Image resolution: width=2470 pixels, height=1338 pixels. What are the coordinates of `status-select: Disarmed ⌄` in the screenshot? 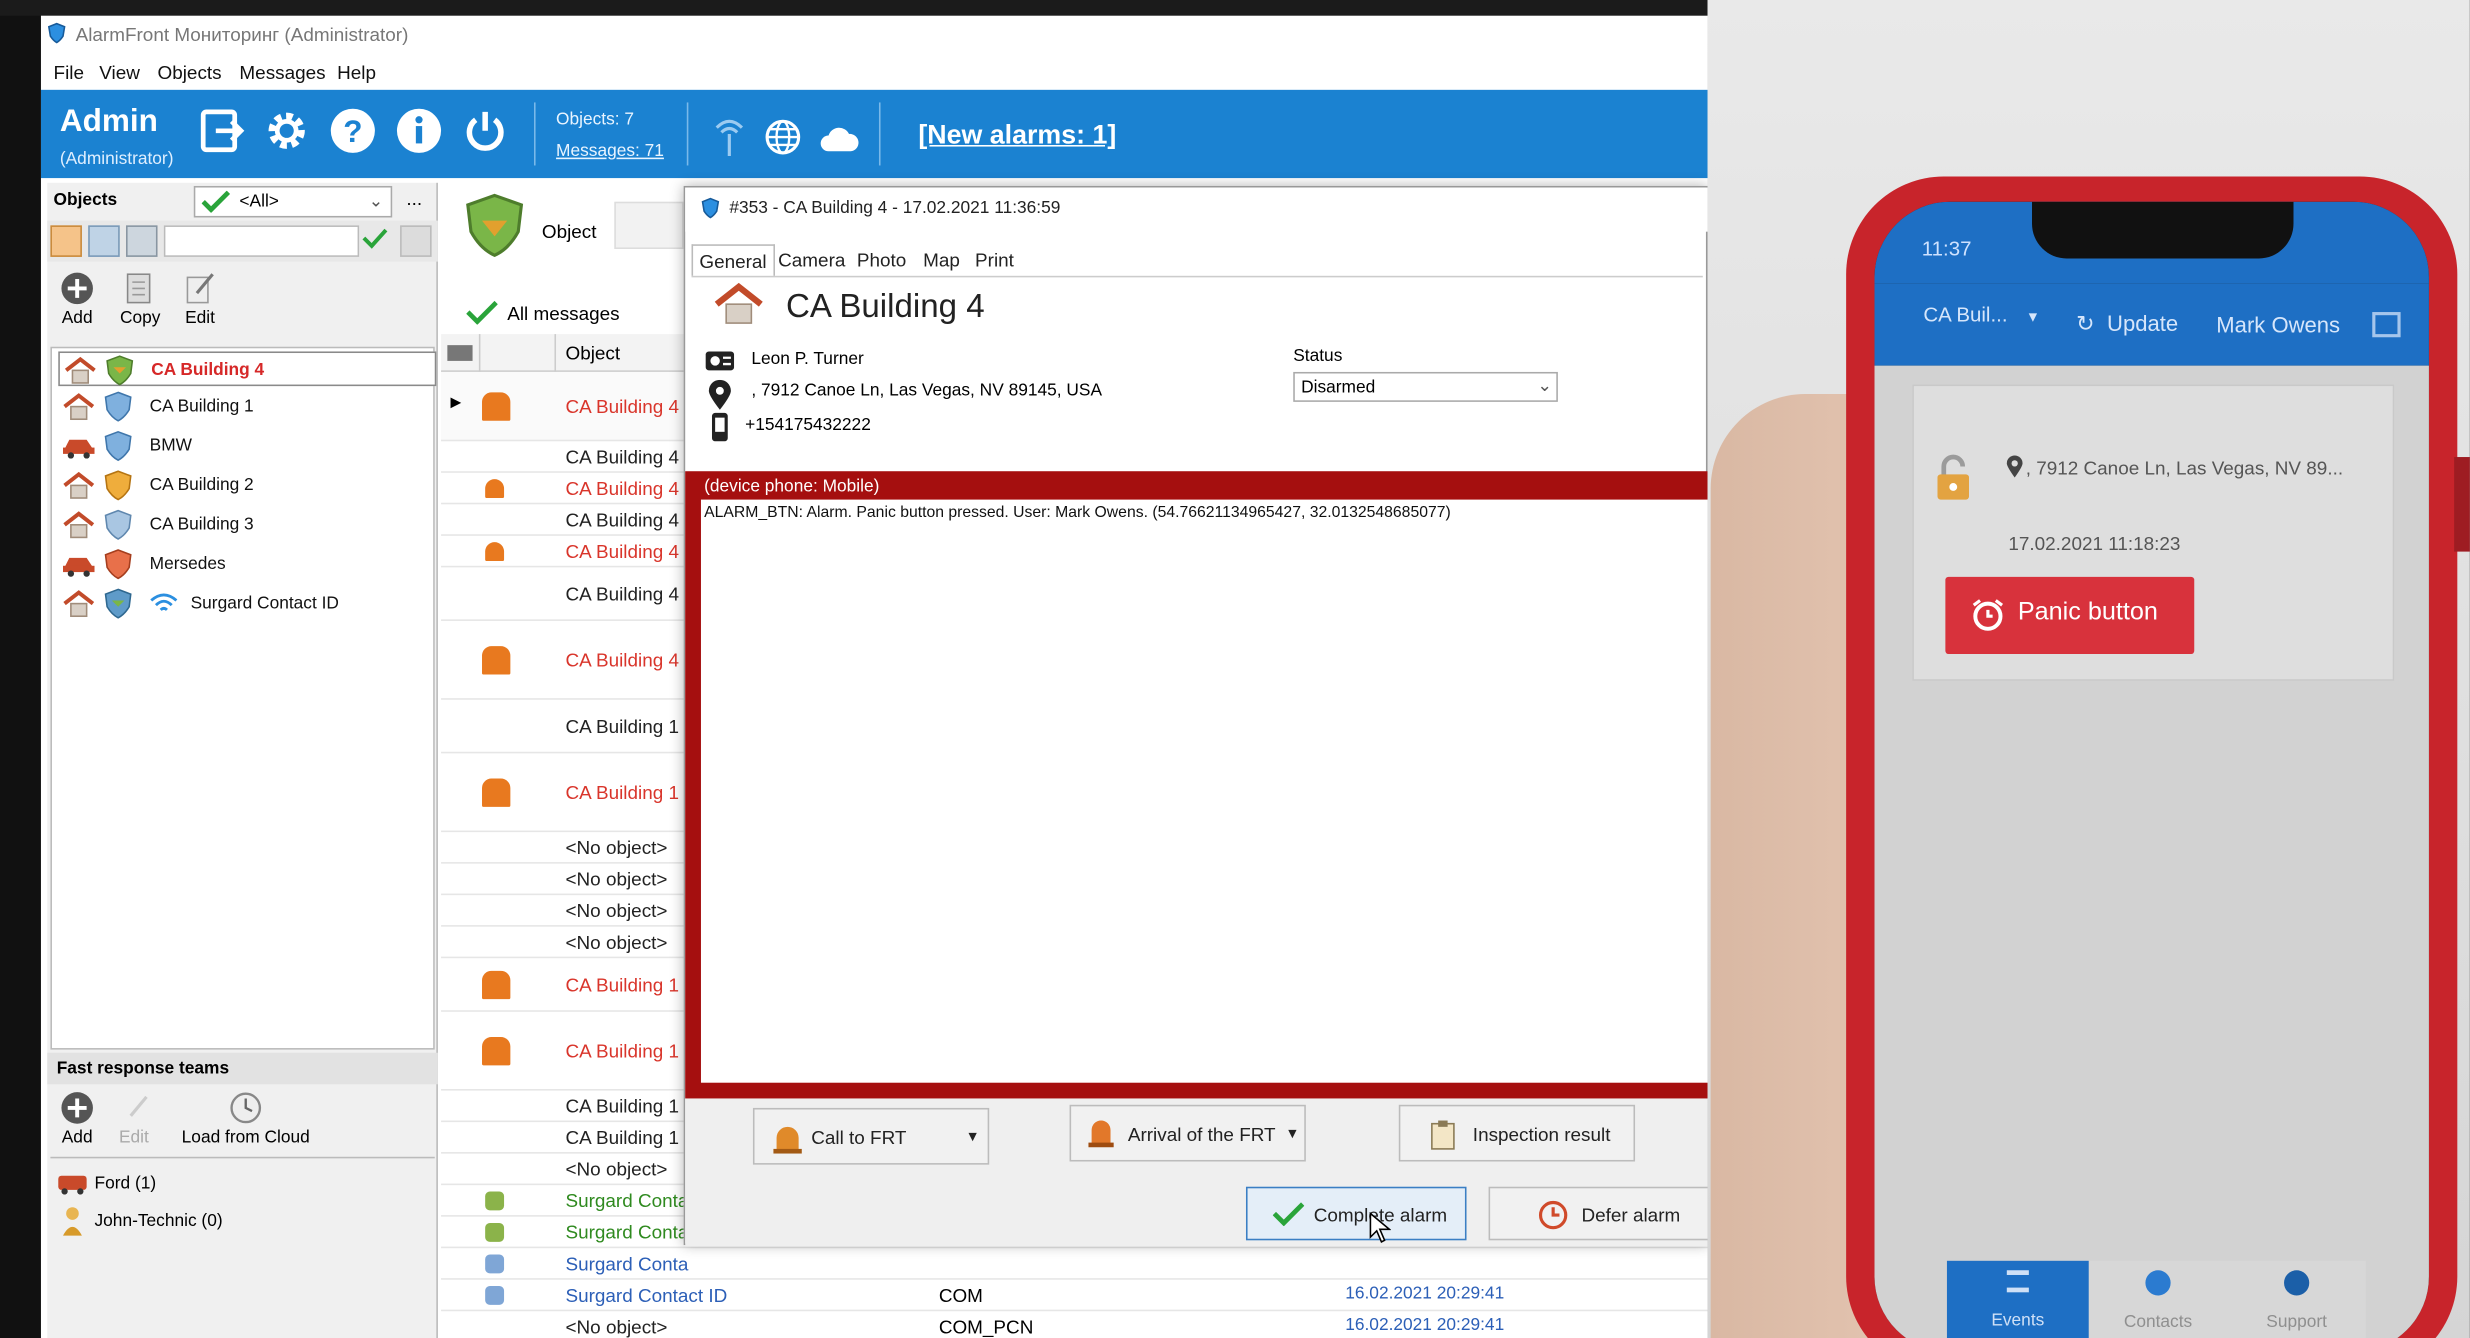 It's located at (1425, 386).